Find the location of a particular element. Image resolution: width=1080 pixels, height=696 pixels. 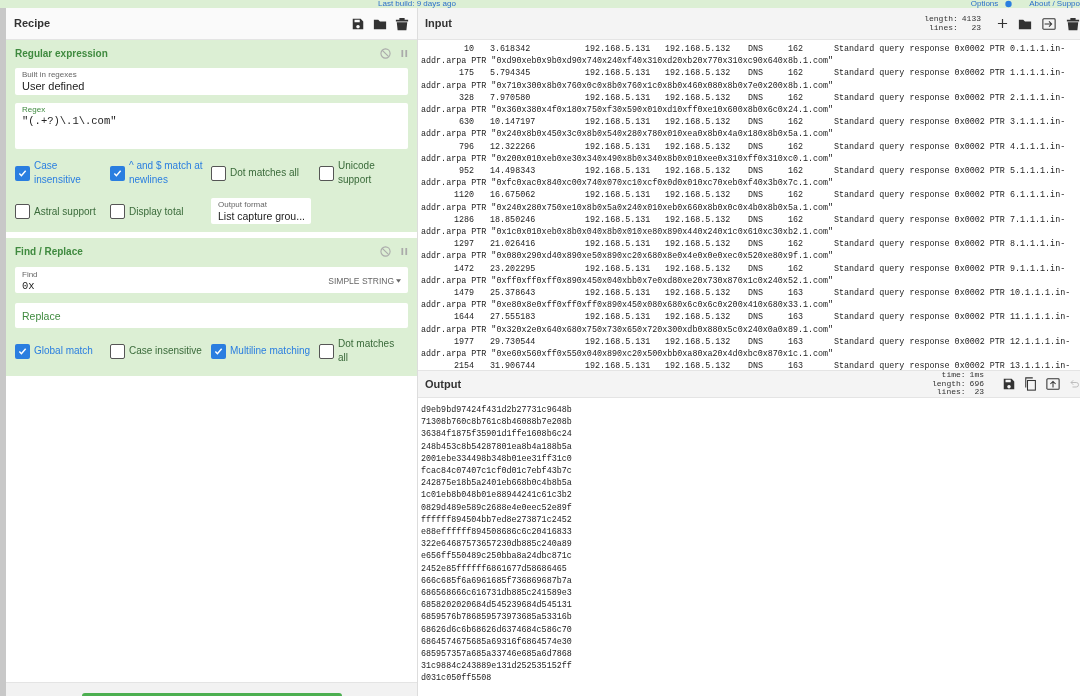

frame-number: 1120 is located at coordinates (463, 195).